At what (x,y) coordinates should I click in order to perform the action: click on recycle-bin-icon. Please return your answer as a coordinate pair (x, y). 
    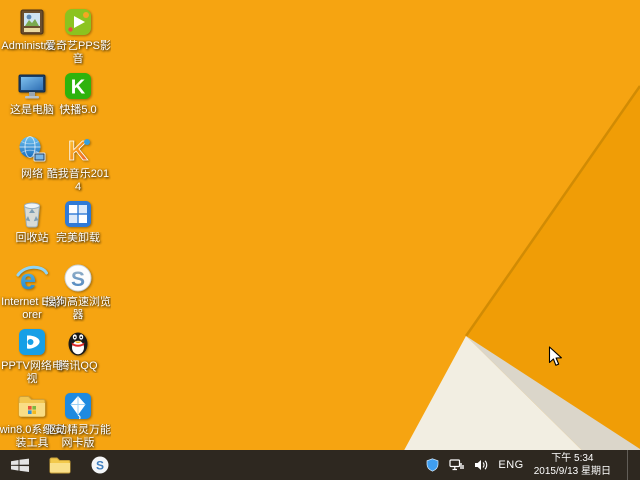
    Looking at the image, I should click on (32, 215).